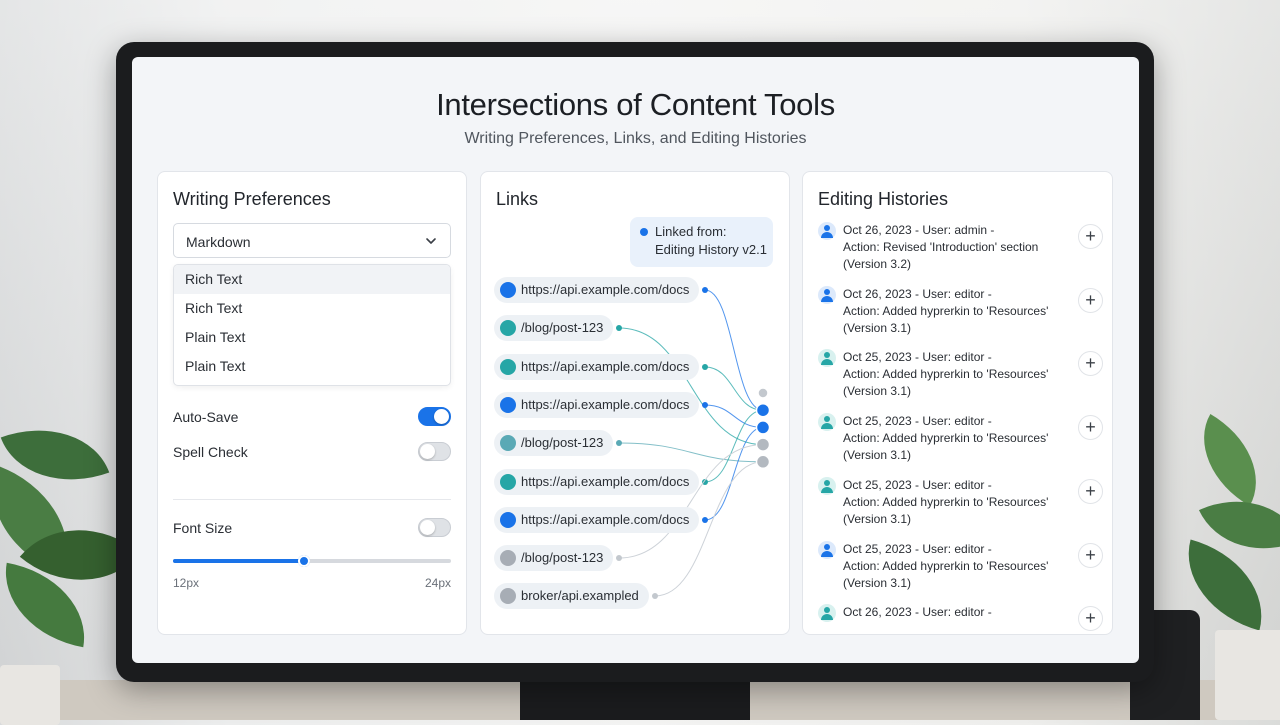  I want to click on callout-line1: Linked from:, so click(691, 231).